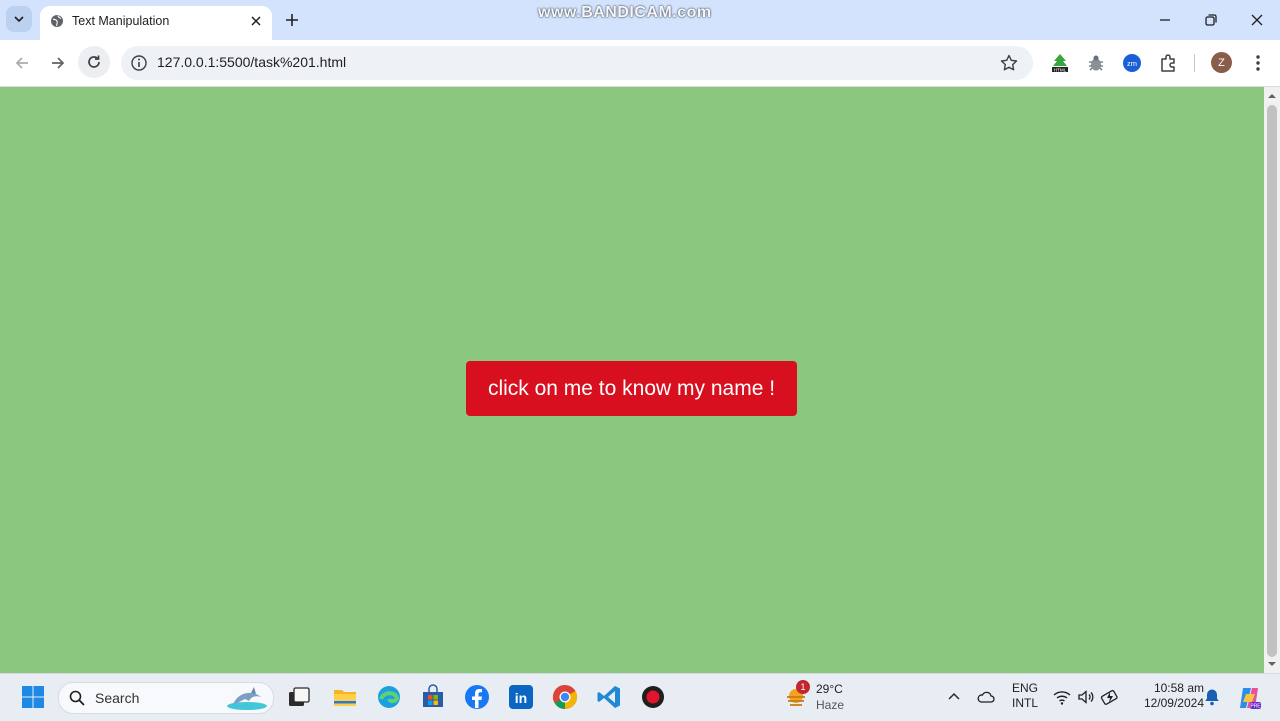 The height and width of the screenshot is (721, 1280). Describe the element at coordinates (117, 698) in the screenshot. I see `search-placeholder: Search` at that location.